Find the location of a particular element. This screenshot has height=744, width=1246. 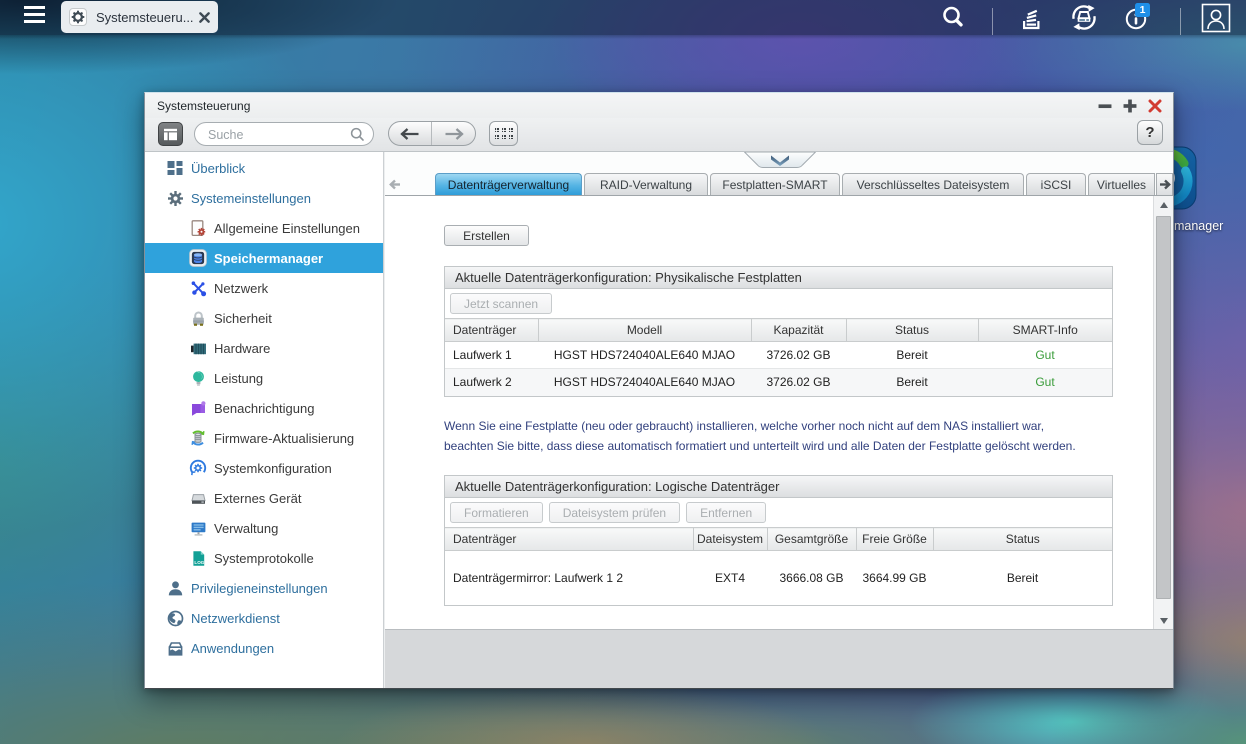

system-topbar: Systemsteueru... 1 is located at coordinates (623, 19).